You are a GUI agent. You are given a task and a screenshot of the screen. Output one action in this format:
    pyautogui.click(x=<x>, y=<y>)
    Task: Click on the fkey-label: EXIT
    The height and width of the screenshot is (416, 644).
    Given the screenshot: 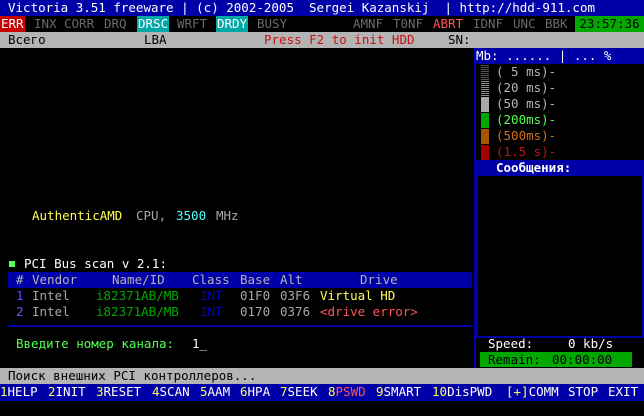 What is the action you would take?
    pyautogui.click(x=623, y=391)
    